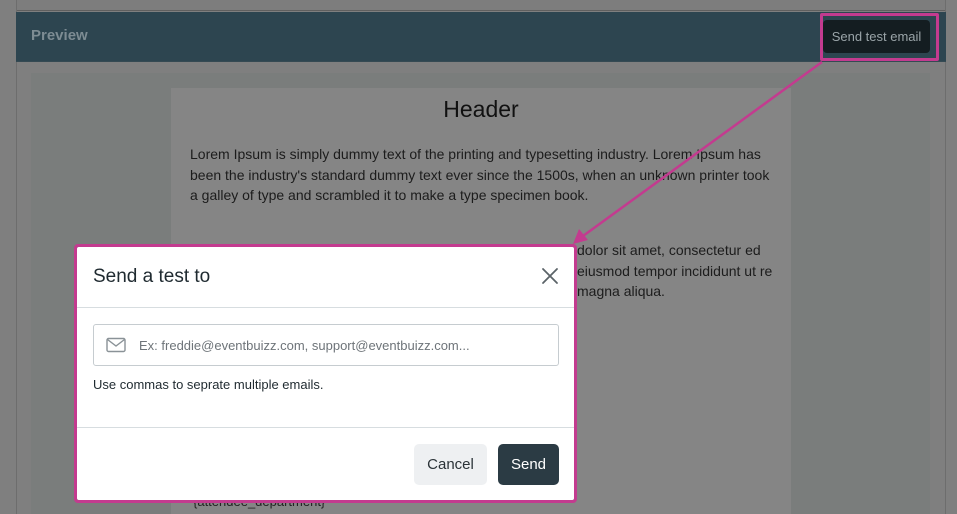 This screenshot has width=957, height=514. Describe the element at coordinates (879, 37) in the screenshot. I see `annotation-highlight-button` at that location.